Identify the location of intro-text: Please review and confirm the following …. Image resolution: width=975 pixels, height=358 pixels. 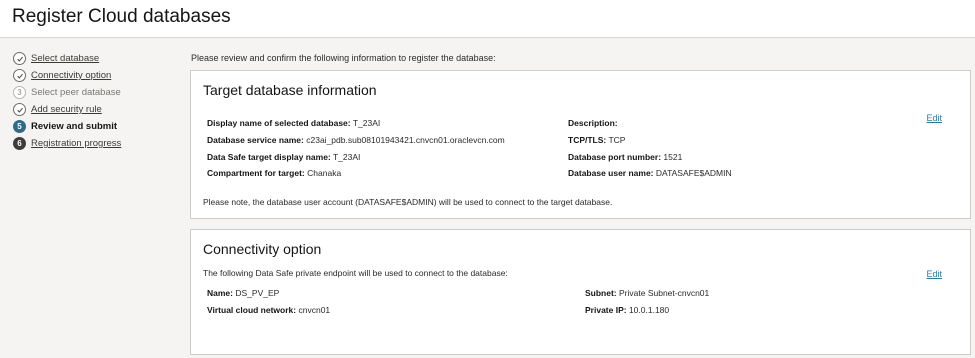
(343, 58).